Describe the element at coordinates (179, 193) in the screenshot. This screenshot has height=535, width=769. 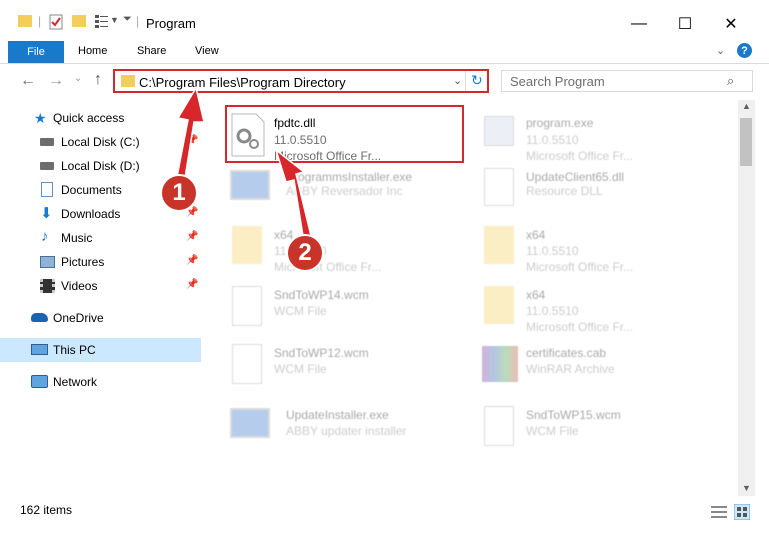
I see `callout-1: 1` at that location.